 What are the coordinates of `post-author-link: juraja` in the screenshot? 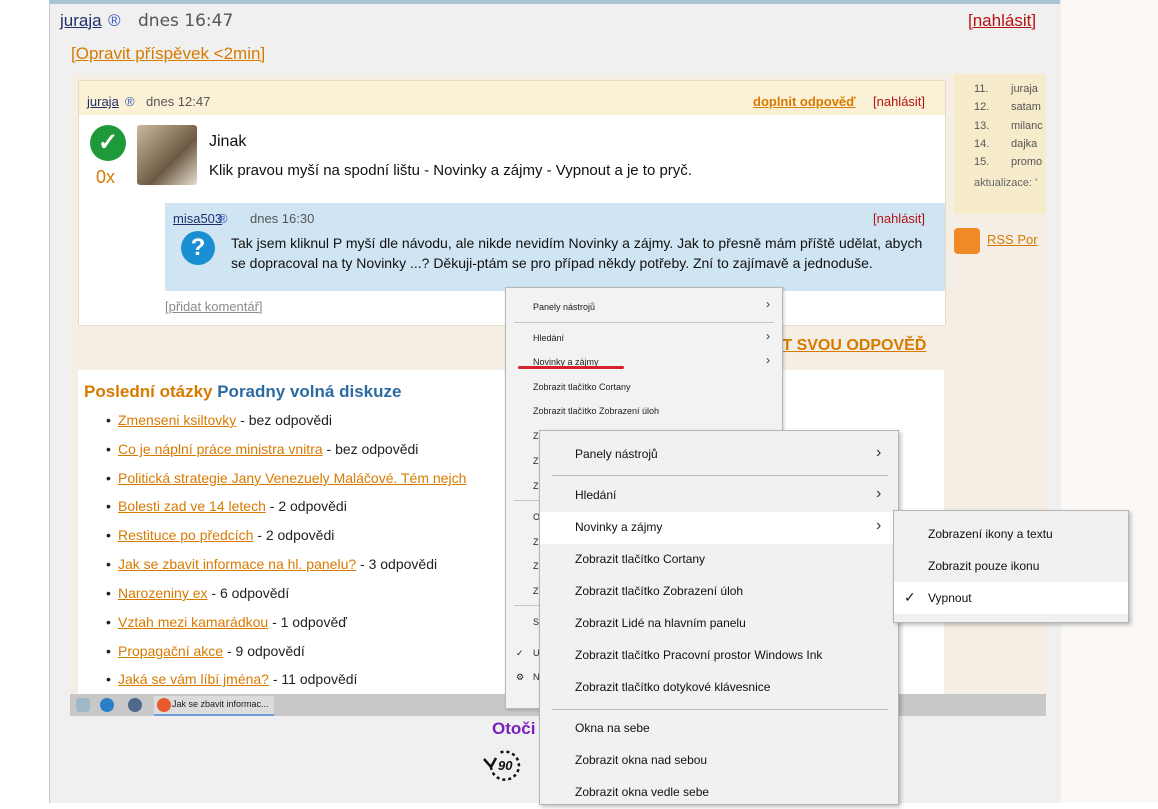 It's located at (81, 21).